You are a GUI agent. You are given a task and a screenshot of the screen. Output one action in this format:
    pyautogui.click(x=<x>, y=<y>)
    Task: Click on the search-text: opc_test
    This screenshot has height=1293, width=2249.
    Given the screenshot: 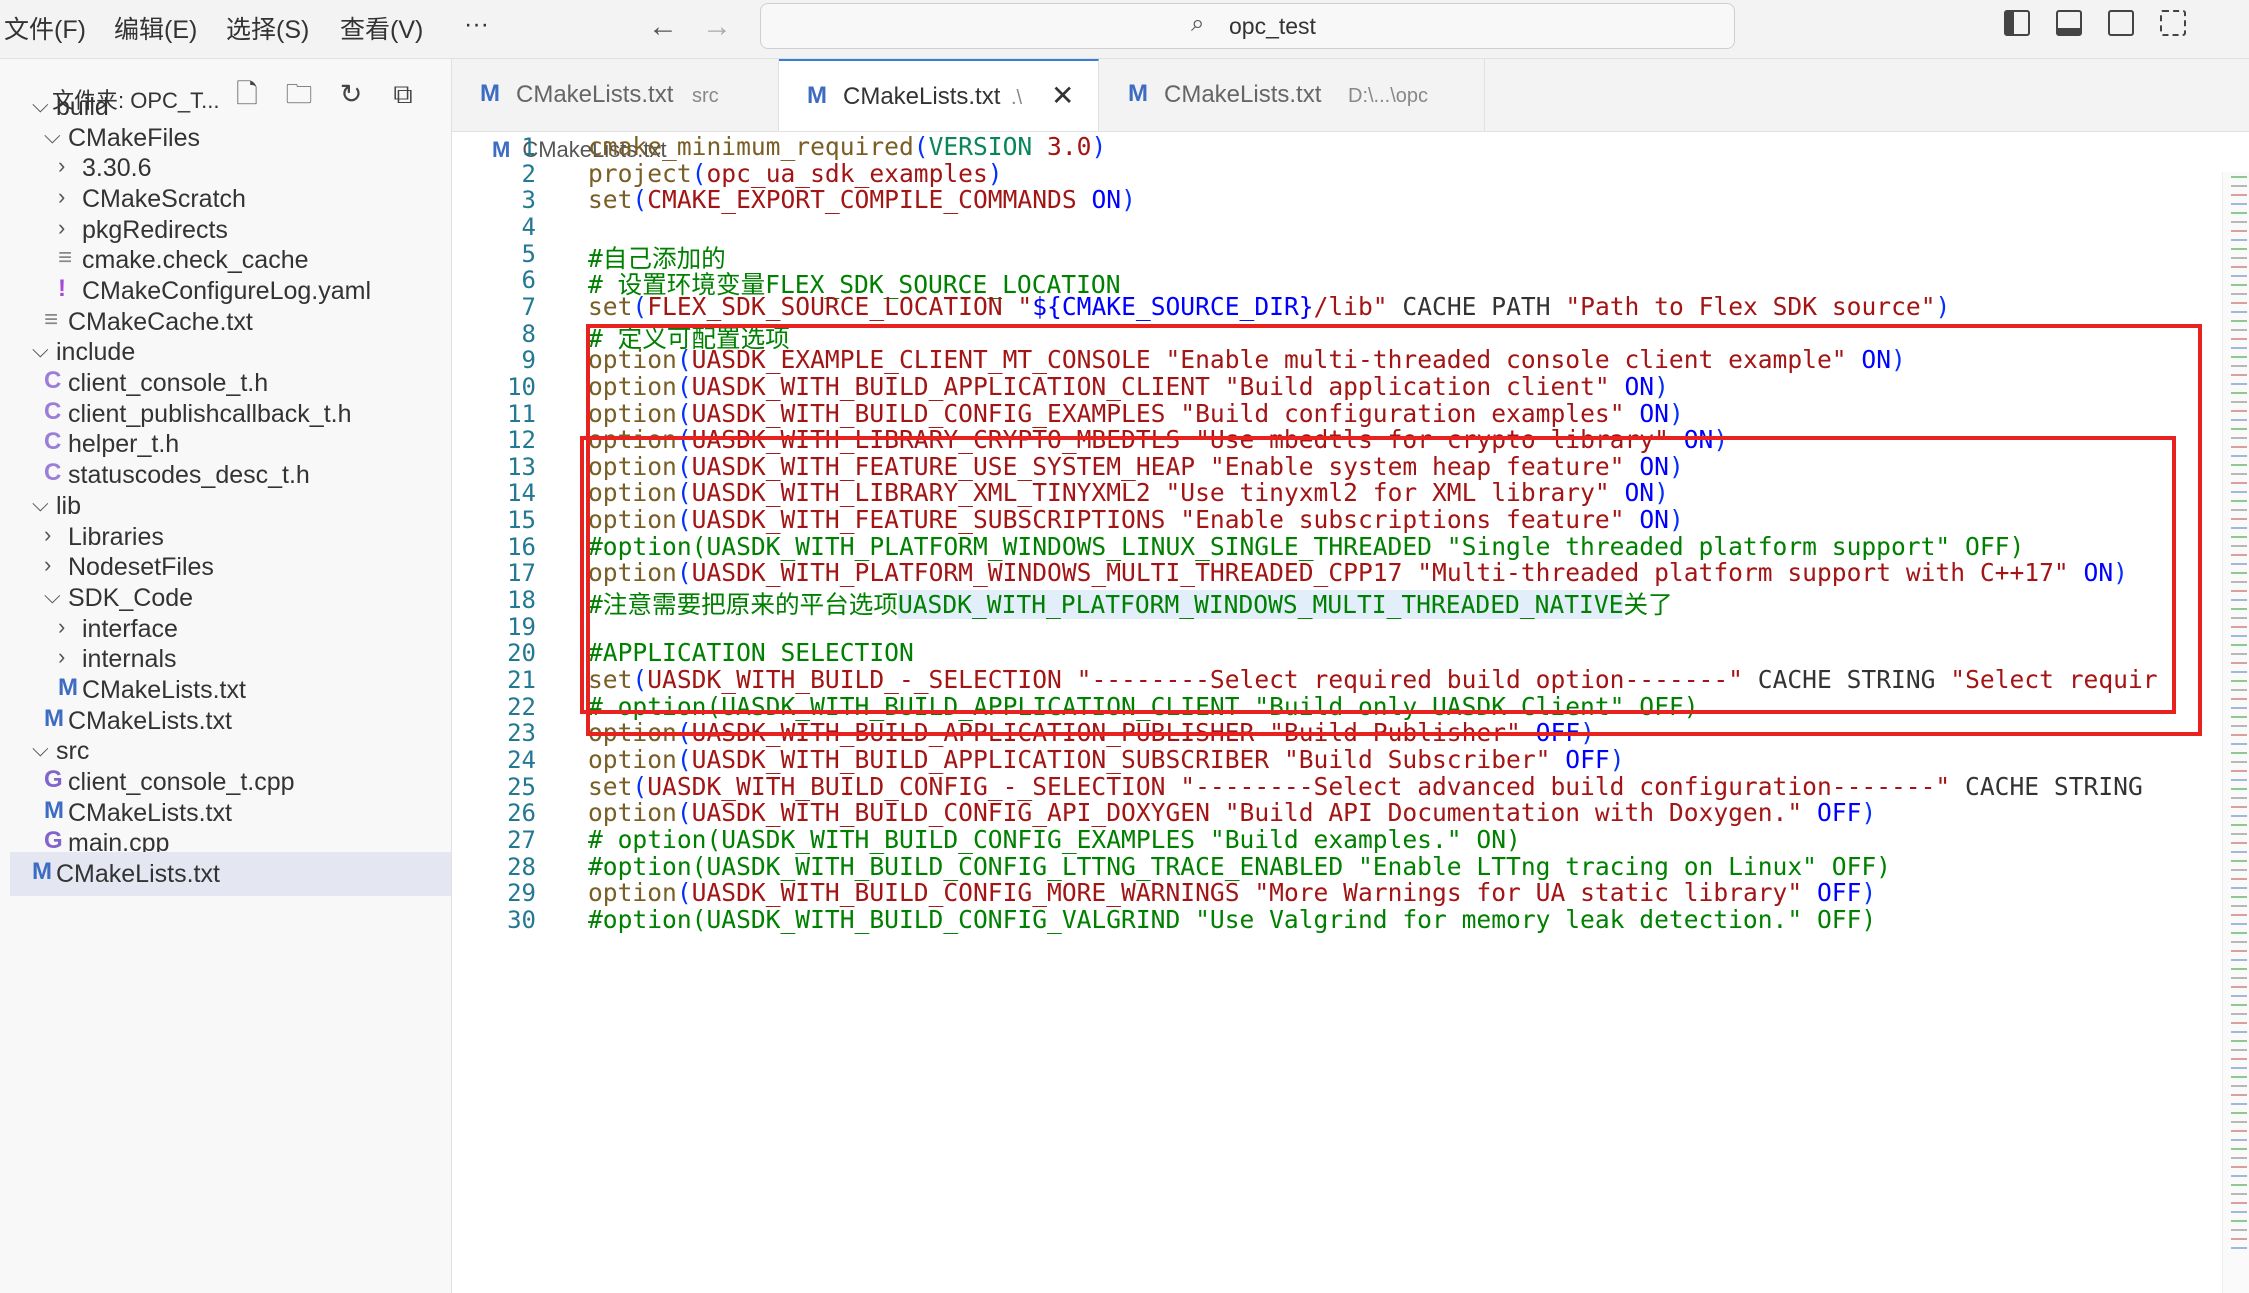 What is the action you would take?
    pyautogui.click(x=1272, y=26)
    